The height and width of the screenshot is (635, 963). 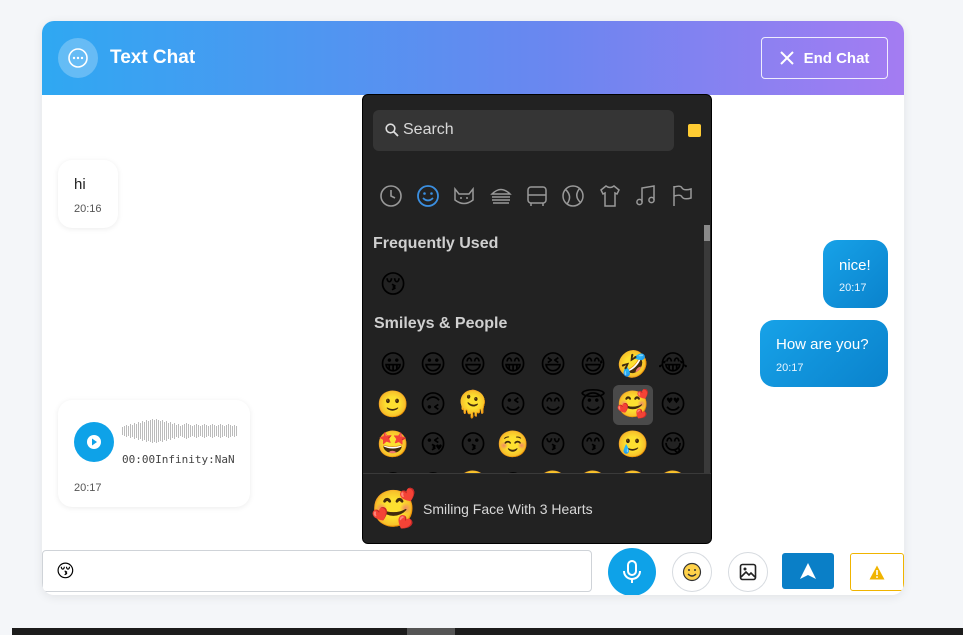 I want to click on emoji-preview: 🥰 Smiling Face With 3 Hearts, so click(x=537, y=508).